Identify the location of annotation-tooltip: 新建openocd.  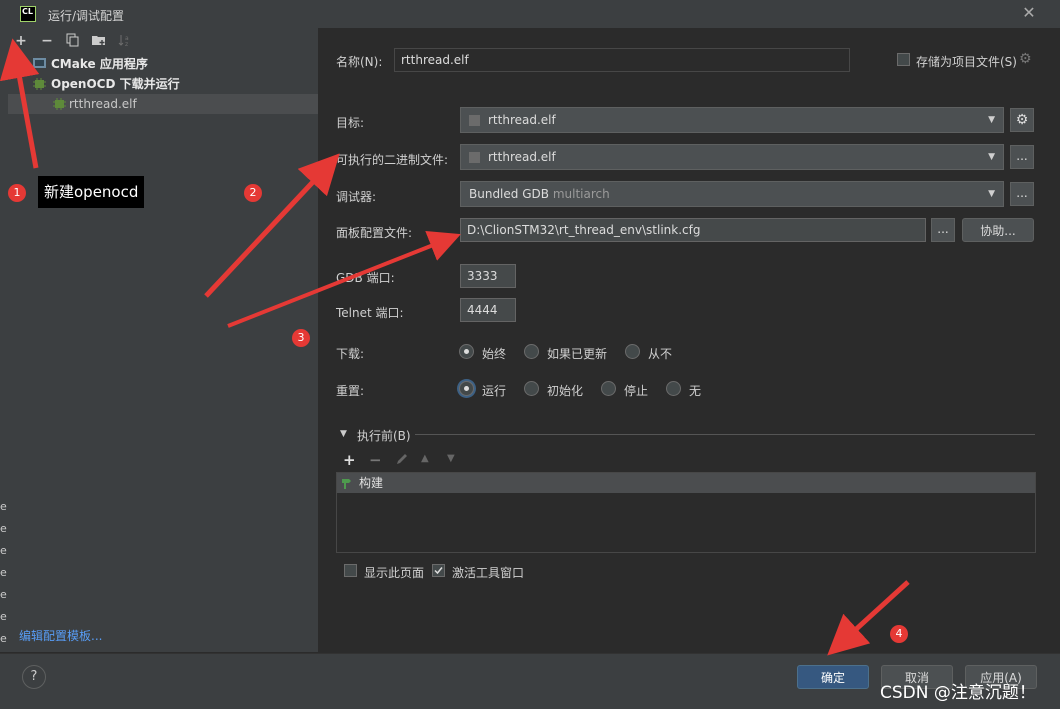
(91, 192).